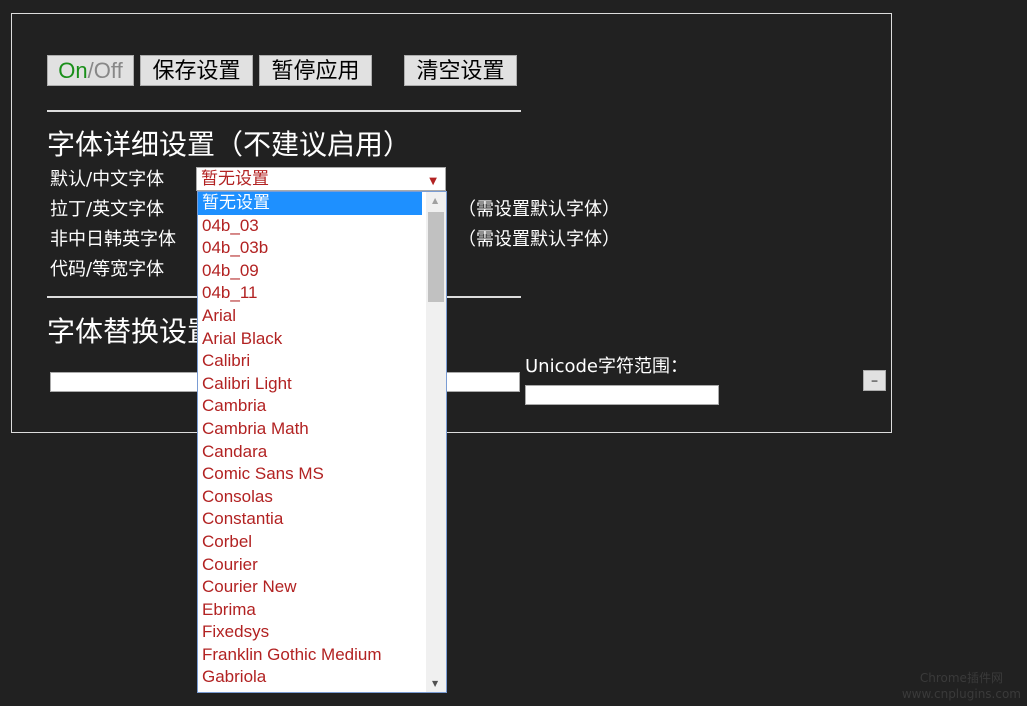 This screenshot has height=706, width=1027. Describe the element at coordinates (107, 209) in the screenshot. I see `latin-font-label: 拉丁/英文字体` at that location.